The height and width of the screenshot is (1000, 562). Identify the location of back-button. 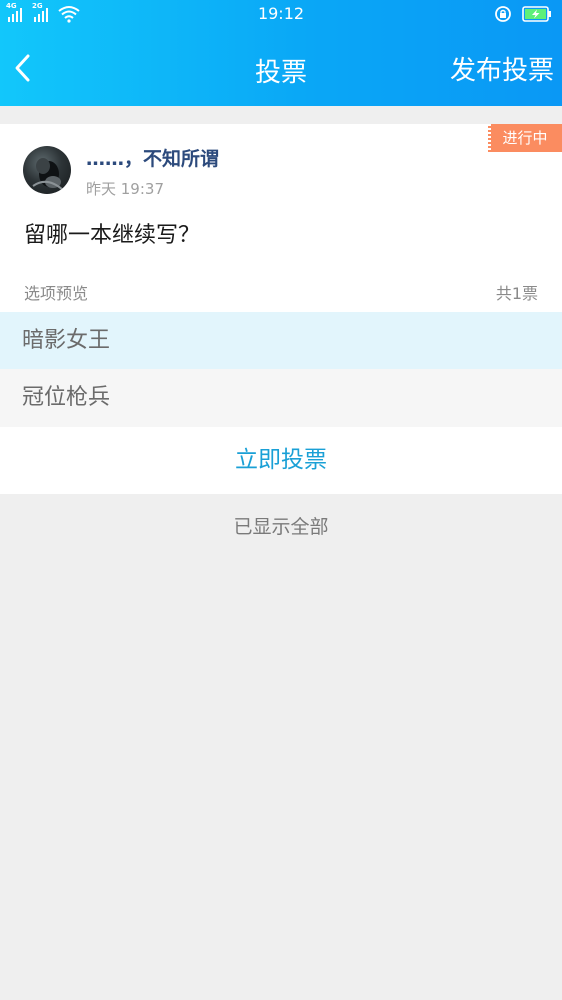
(24, 68).